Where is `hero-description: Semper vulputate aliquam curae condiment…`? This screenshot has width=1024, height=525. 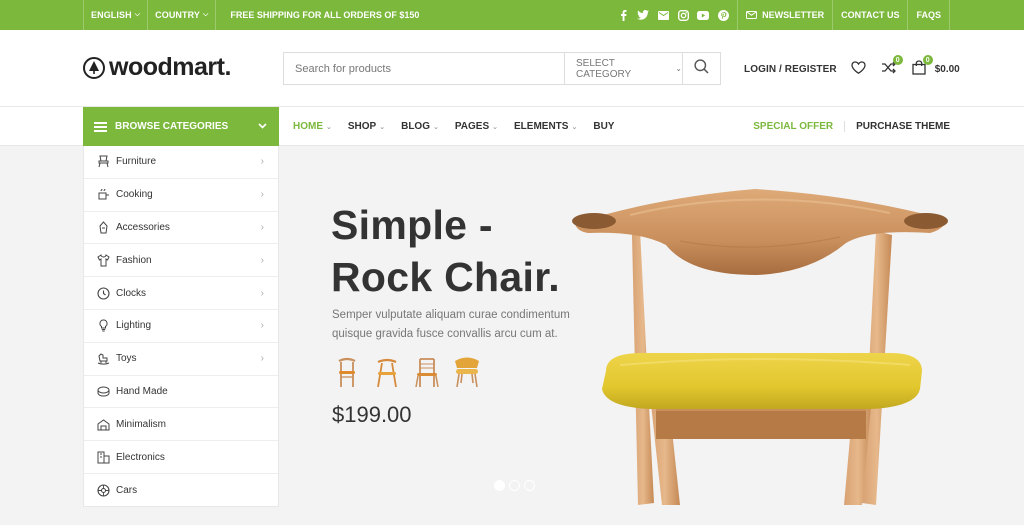
hero-description: Semper vulputate aliquam curae condiment… is located at coordinates (451, 324).